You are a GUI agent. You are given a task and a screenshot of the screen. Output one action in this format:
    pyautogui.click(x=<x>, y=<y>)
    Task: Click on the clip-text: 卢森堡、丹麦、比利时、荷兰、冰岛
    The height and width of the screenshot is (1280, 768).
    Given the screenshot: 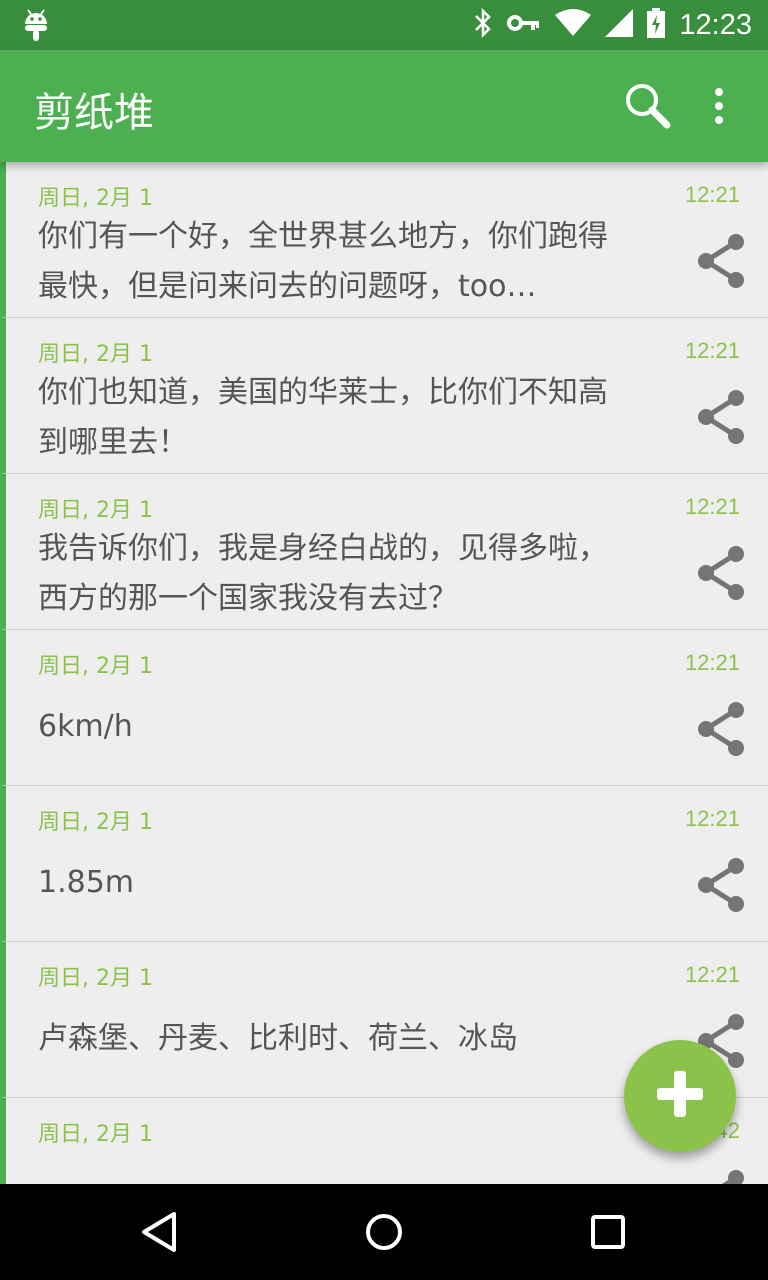 What is the action you would take?
    pyautogui.click(x=278, y=1038)
    